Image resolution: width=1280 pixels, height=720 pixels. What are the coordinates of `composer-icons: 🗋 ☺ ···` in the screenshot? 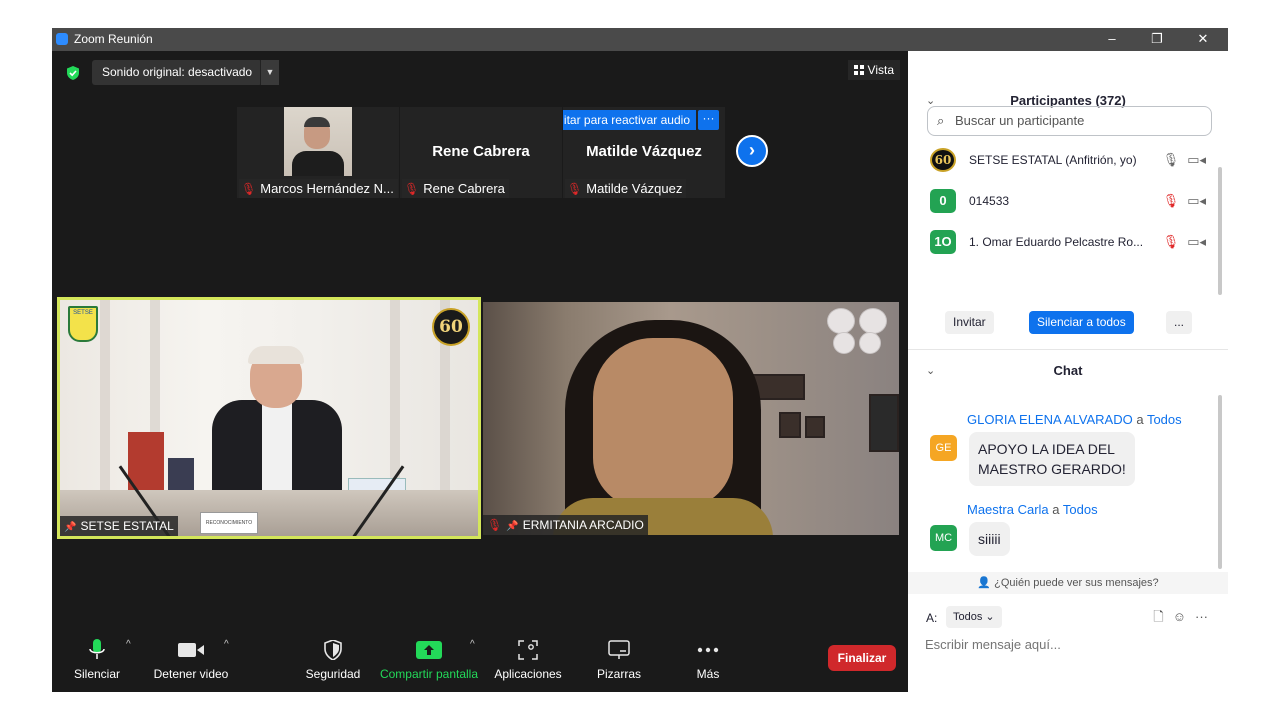 It's located at (1176, 619).